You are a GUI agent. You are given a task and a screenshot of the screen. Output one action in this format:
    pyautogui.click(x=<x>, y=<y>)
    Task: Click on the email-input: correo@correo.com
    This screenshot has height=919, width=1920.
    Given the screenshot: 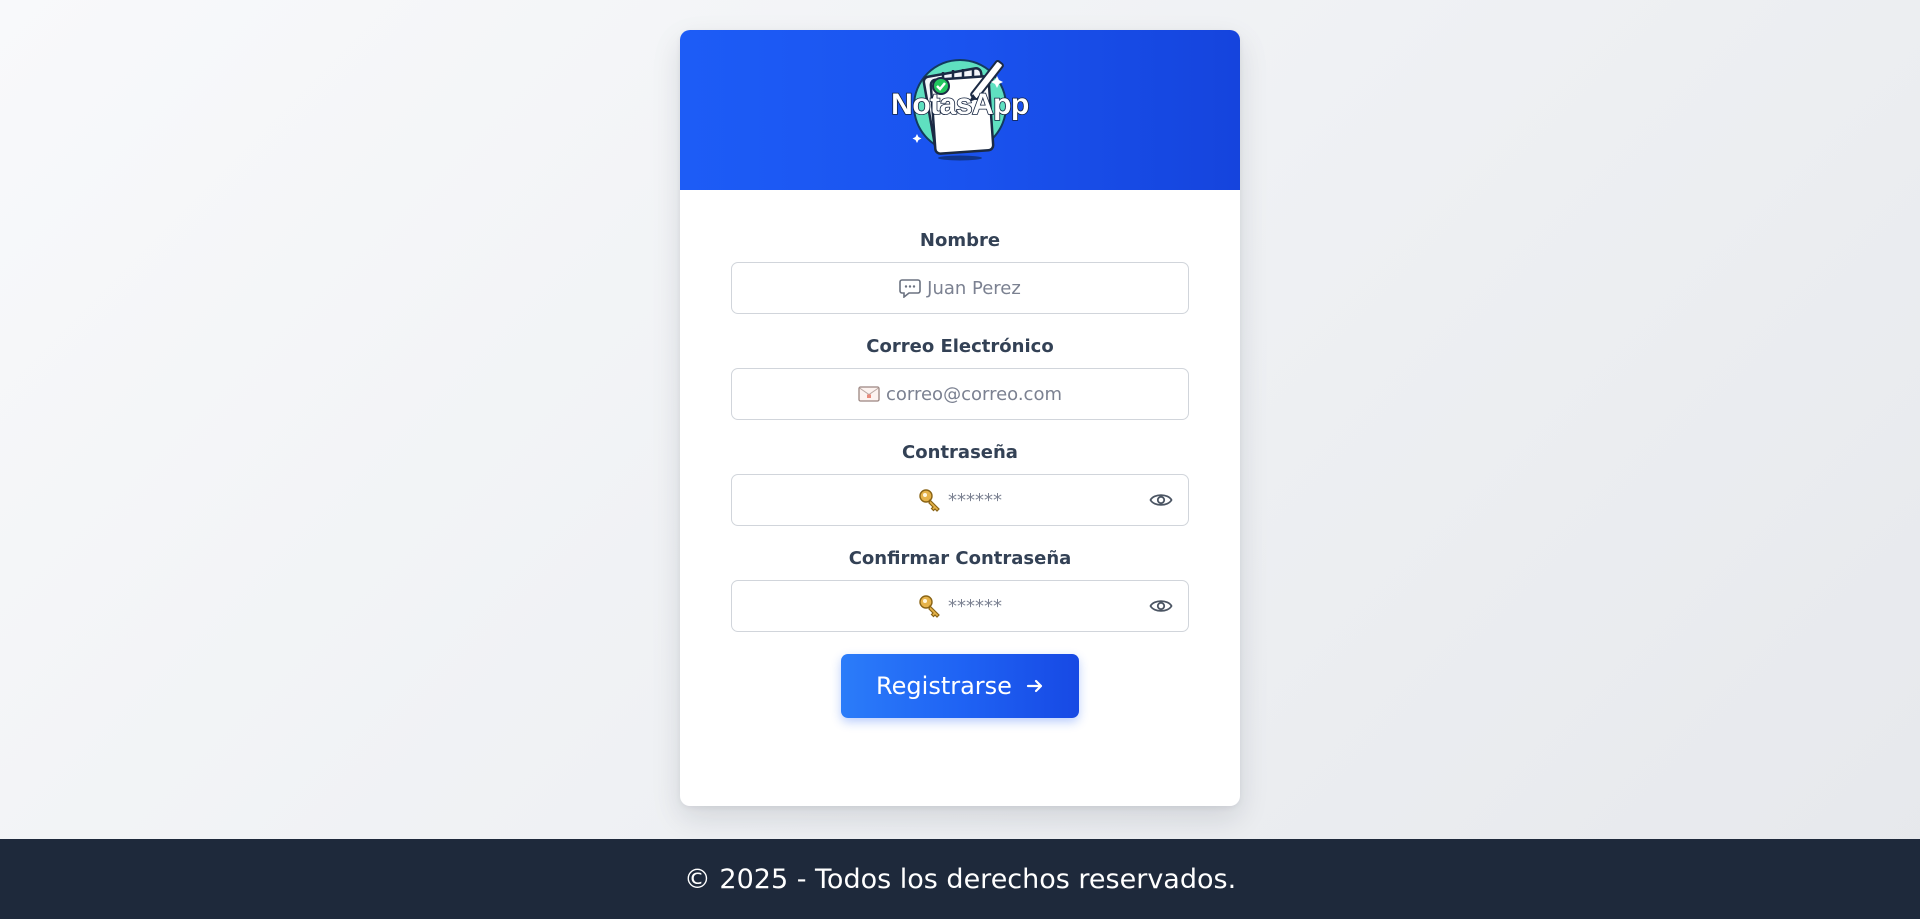 What is the action you would take?
    pyautogui.click(x=960, y=394)
    